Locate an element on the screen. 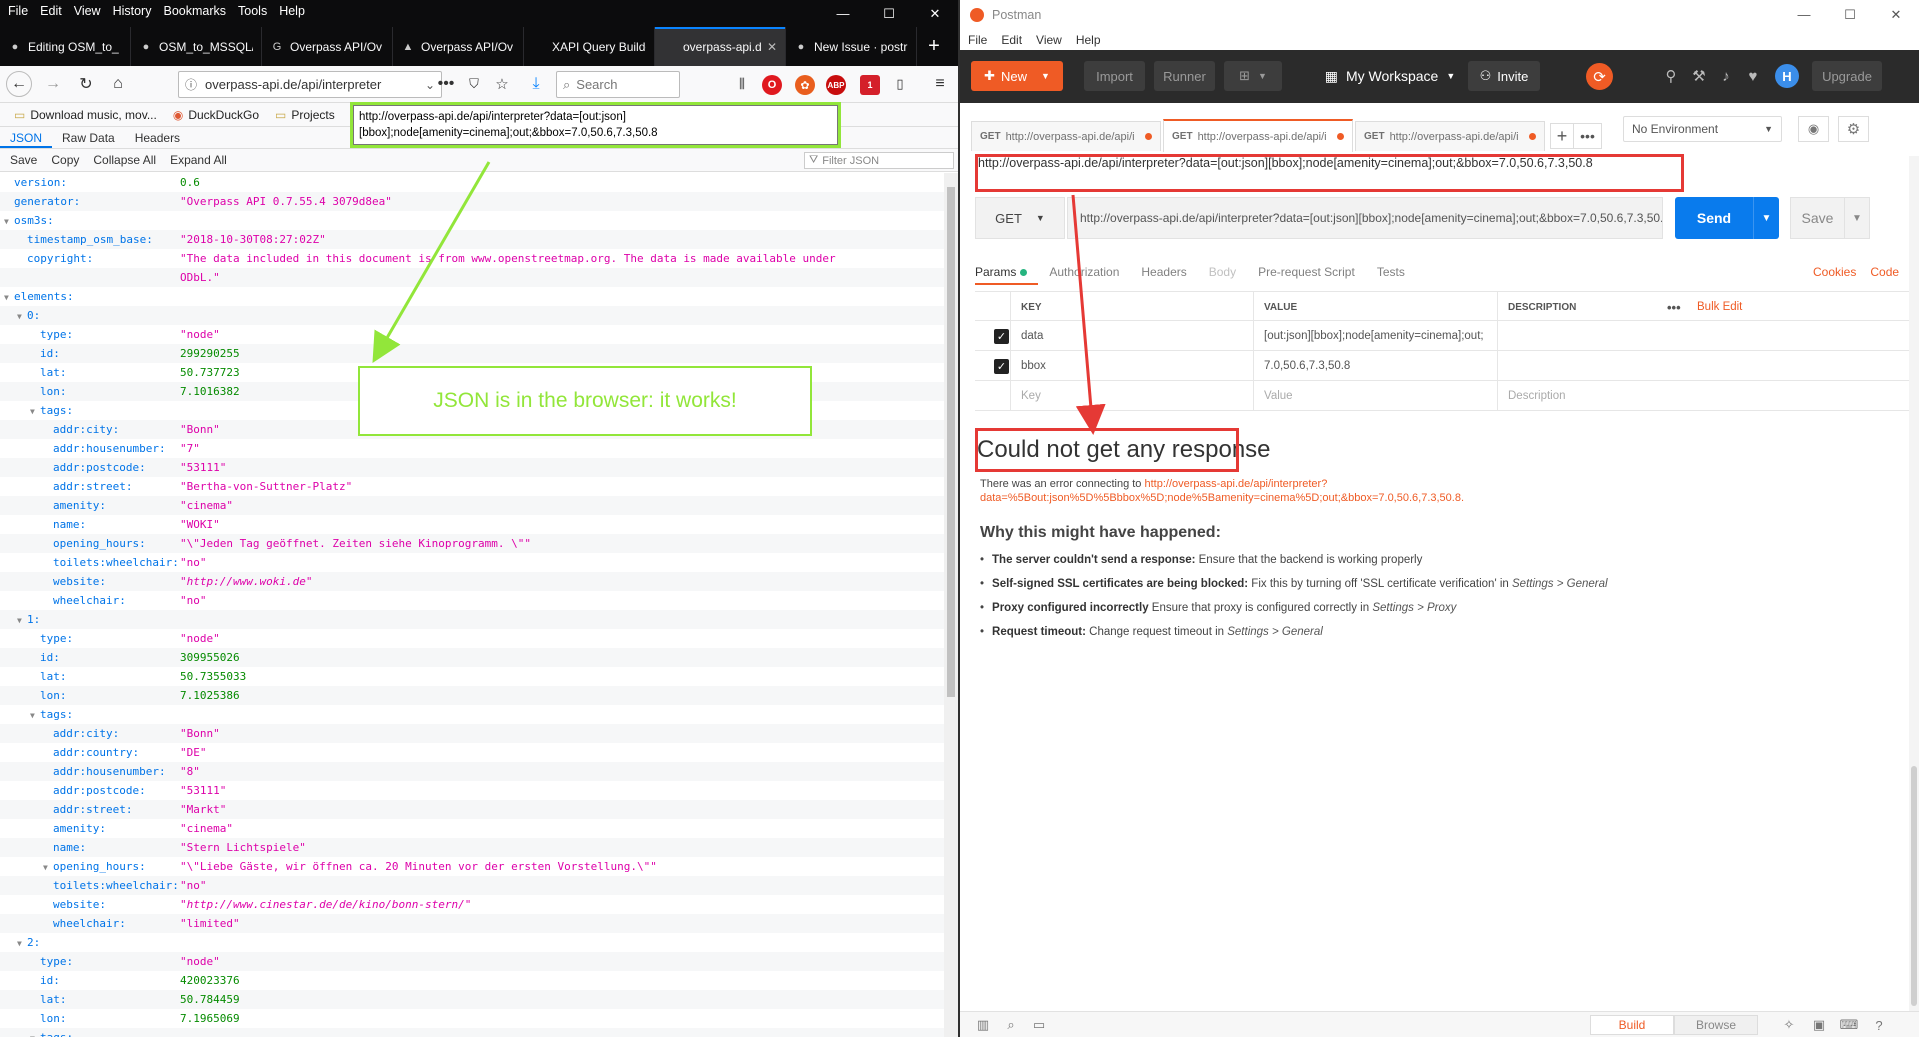  scrollbar-thumb is located at coordinates (1914, 886).